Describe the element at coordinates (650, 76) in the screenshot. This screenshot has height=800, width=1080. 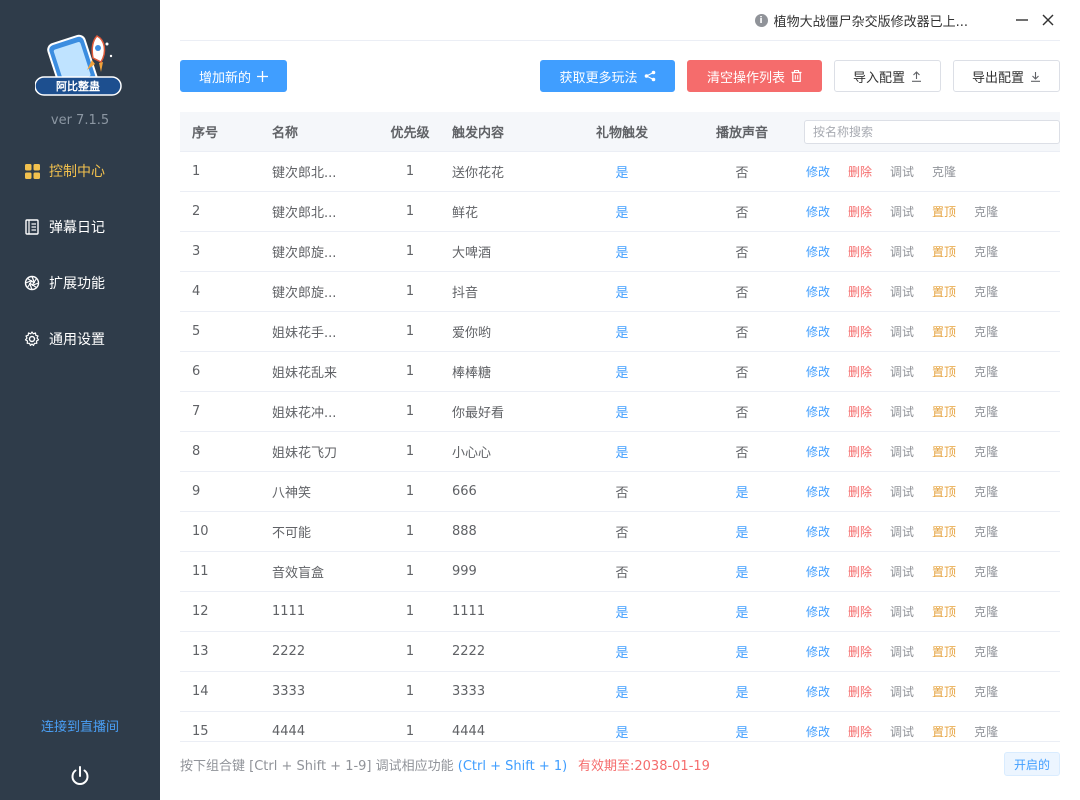
I see `share-icon` at that location.